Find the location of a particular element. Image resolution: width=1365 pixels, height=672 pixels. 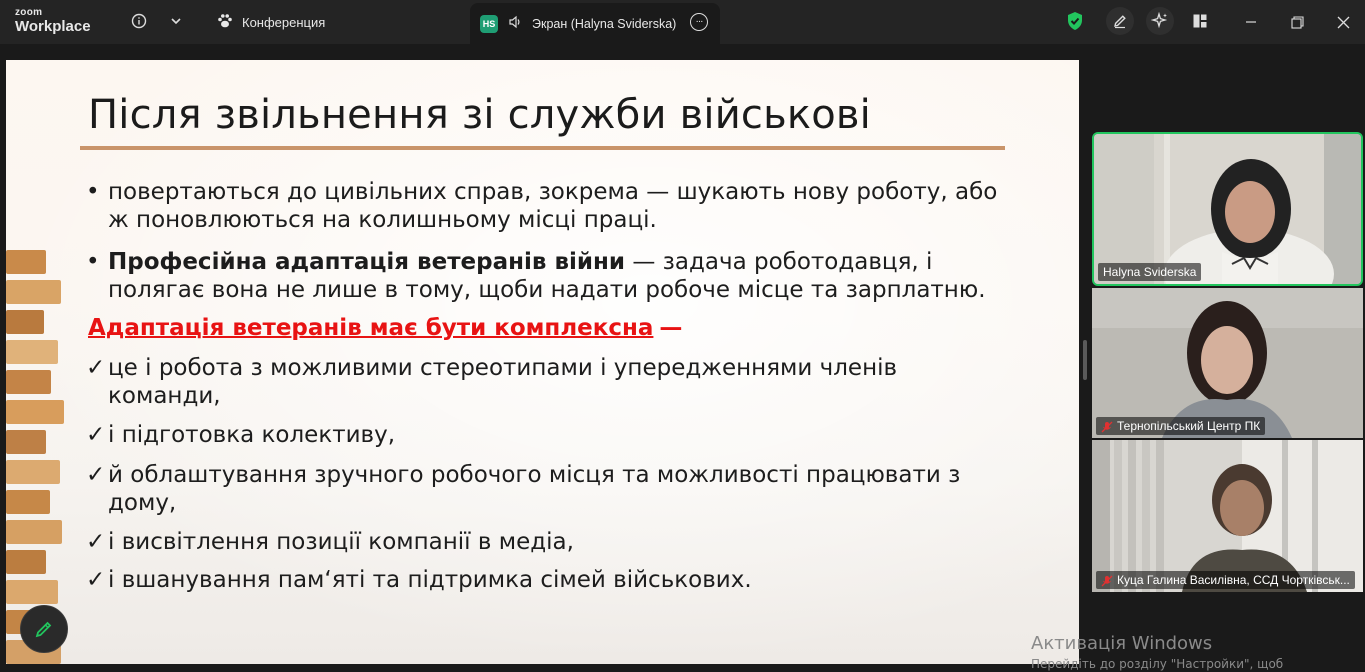

speaker-icon is located at coordinates (515, 23).